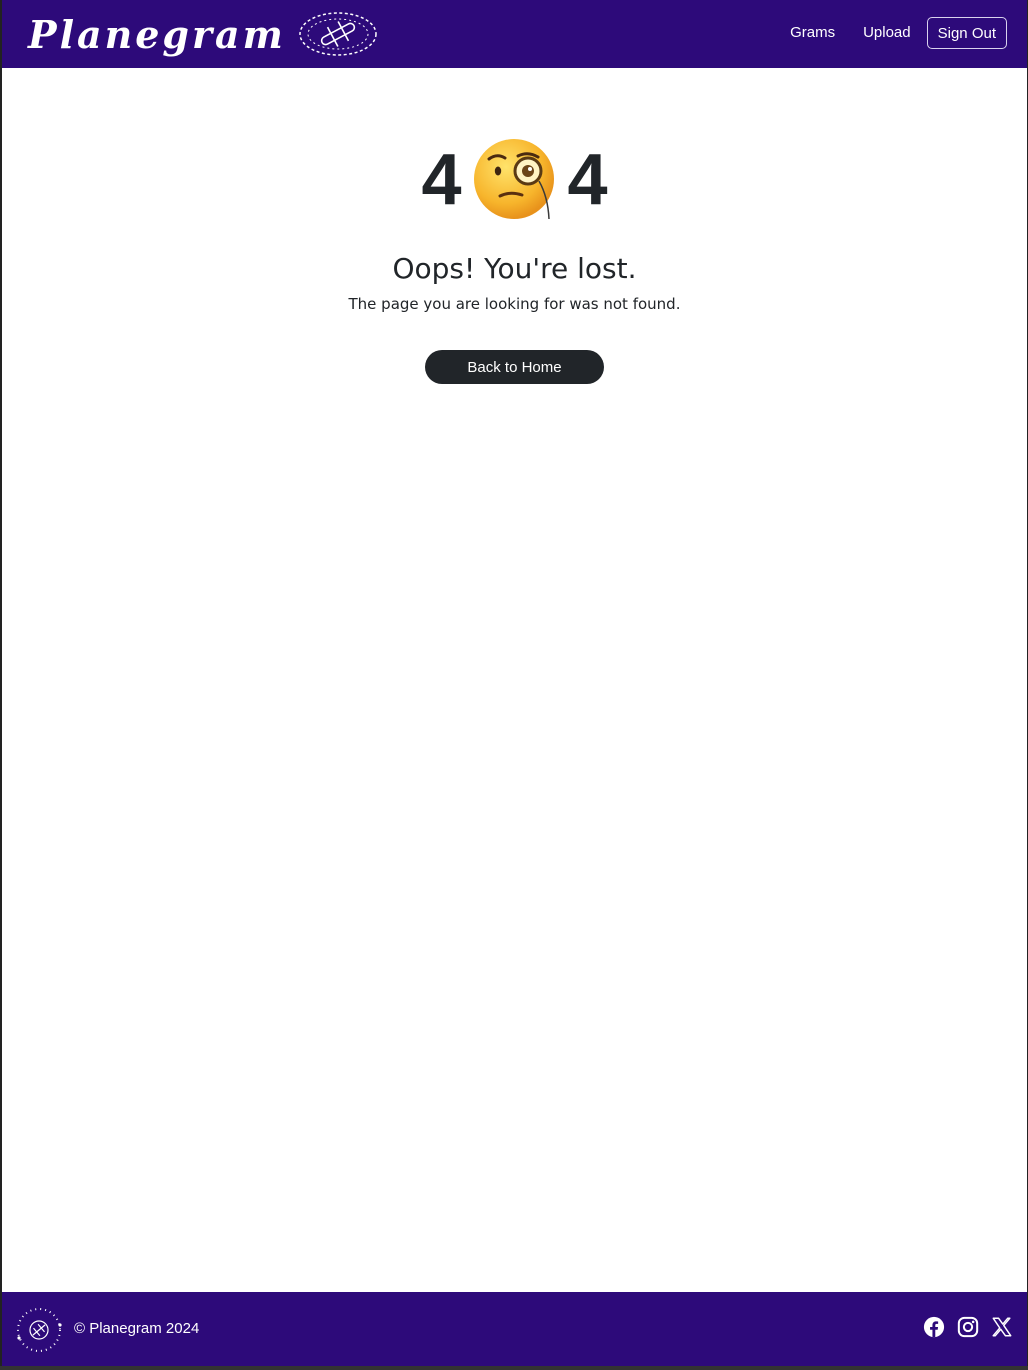 The height and width of the screenshot is (1370, 1028). I want to click on copyright-text: © Planegram 2024, so click(137, 1328).